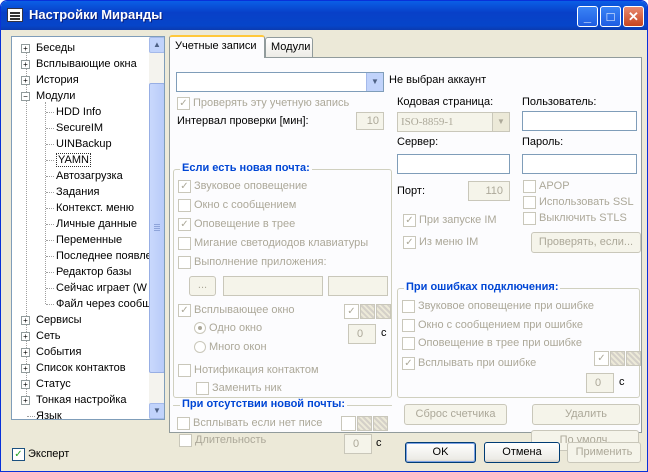 The image size is (648, 472). Describe the element at coordinates (492, 344) in the screenshot. I see `error-tray-checkbox: Оповещение в трее при ошибке` at that location.